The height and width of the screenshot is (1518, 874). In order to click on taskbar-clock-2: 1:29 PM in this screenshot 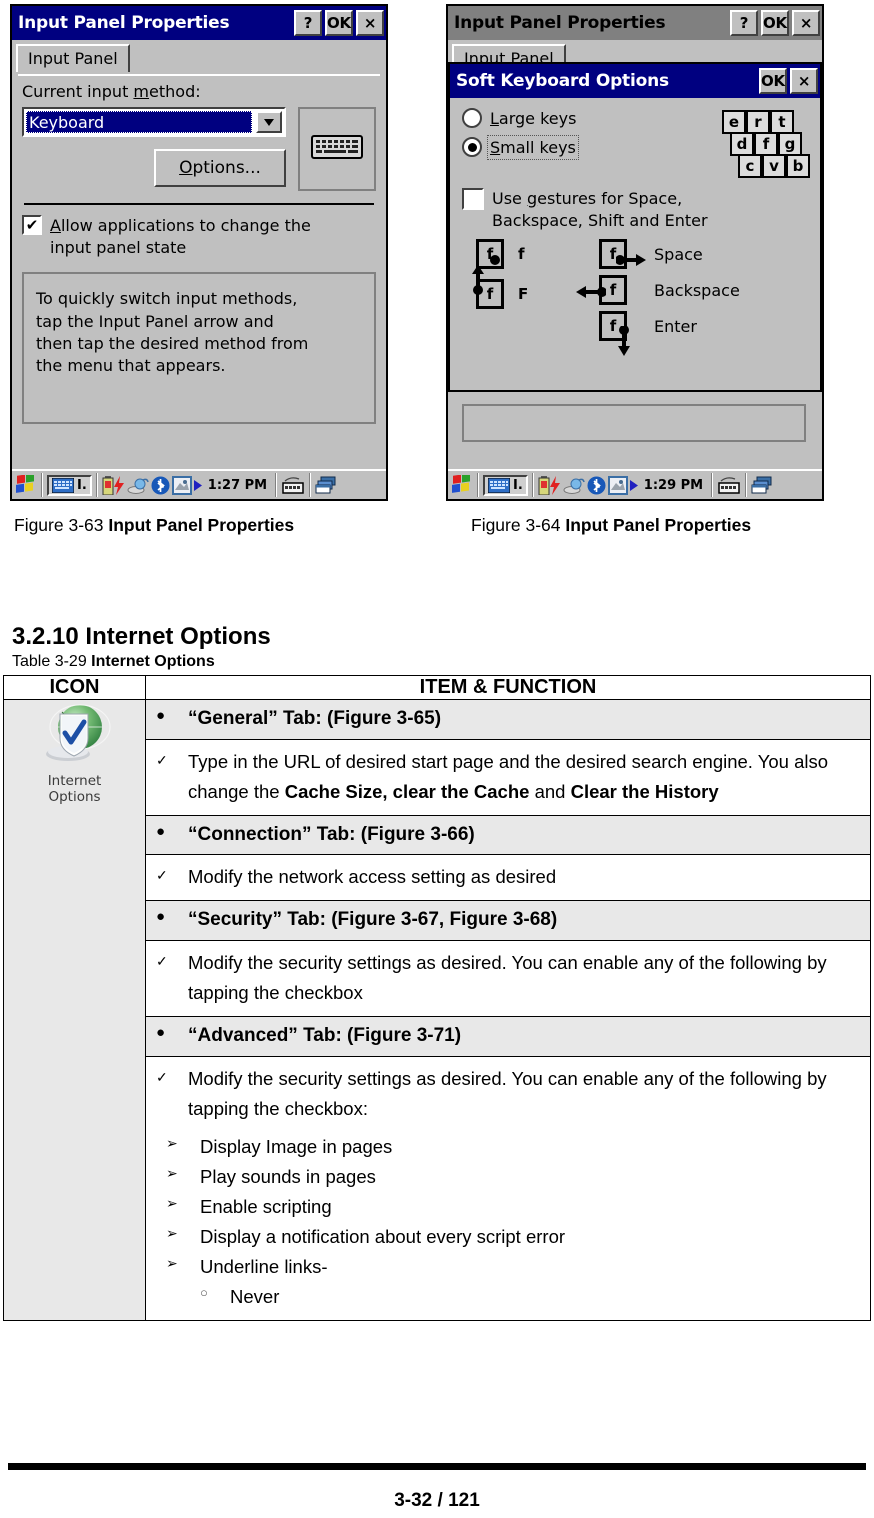, I will do `click(673, 485)`.